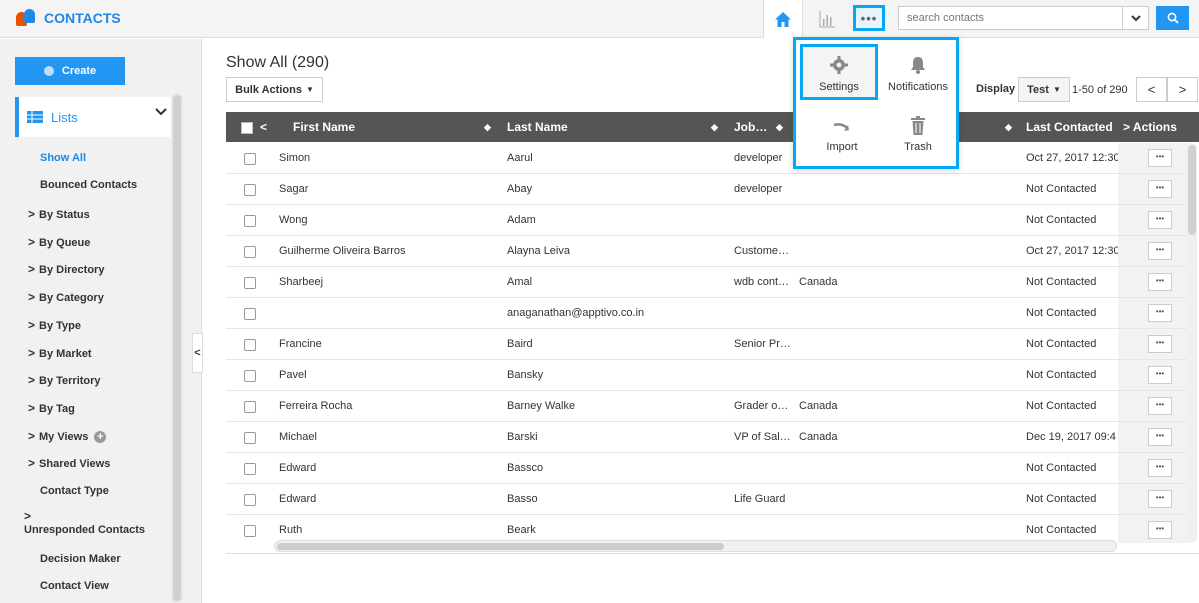  What do you see at coordinates (84, 523) in the screenshot?
I see `sidebar-item-unresponded-contacts: > Unresponded Contacts` at bounding box center [84, 523].